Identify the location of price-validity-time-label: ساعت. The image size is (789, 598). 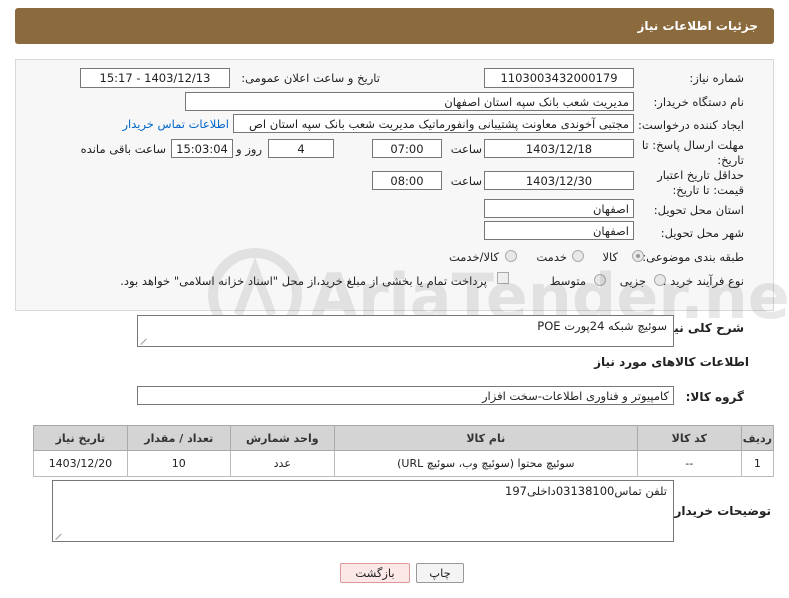
(466, 181).